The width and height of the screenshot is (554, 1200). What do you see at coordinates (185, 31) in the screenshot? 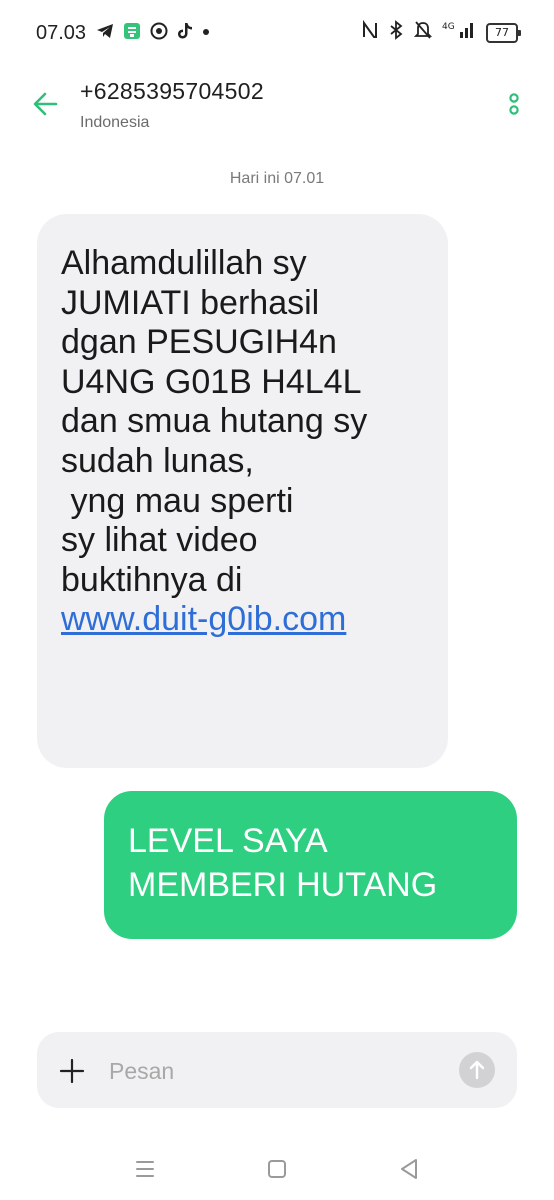
I see `tiktok-icon` at bounding box center [185, 31].